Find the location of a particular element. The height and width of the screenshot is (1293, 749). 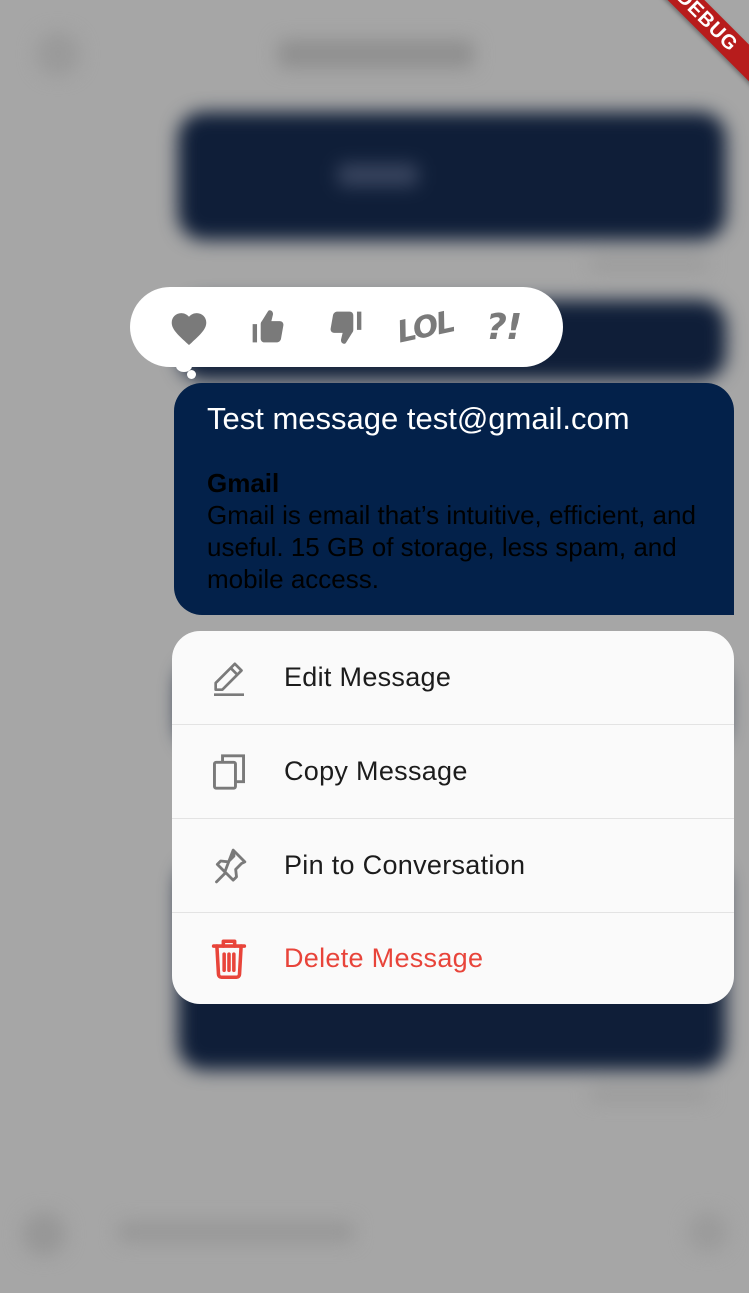

pin-conversation-button: Pin to Conversation is located at coordinates (453, 866).